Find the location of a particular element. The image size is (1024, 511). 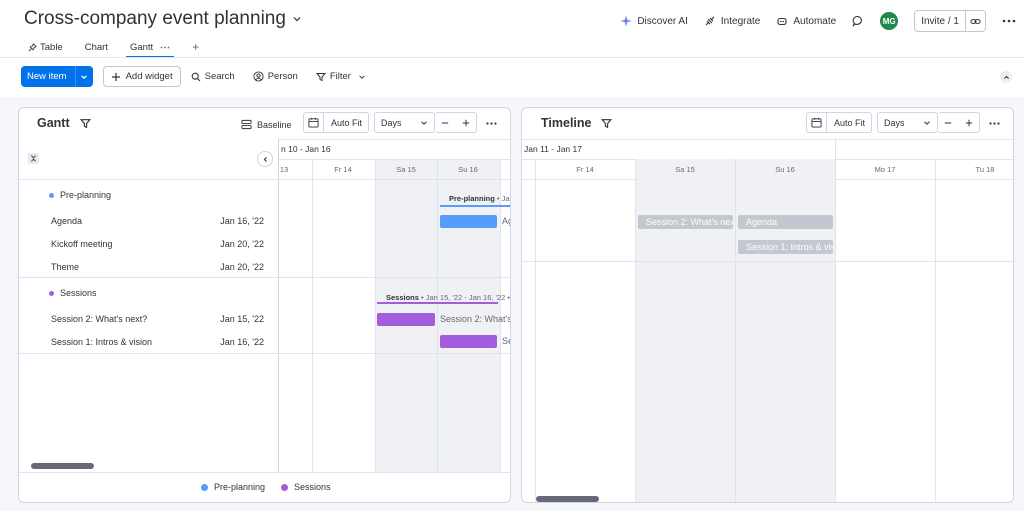

person-filter-button: Person is located at coordinates (275, 76).